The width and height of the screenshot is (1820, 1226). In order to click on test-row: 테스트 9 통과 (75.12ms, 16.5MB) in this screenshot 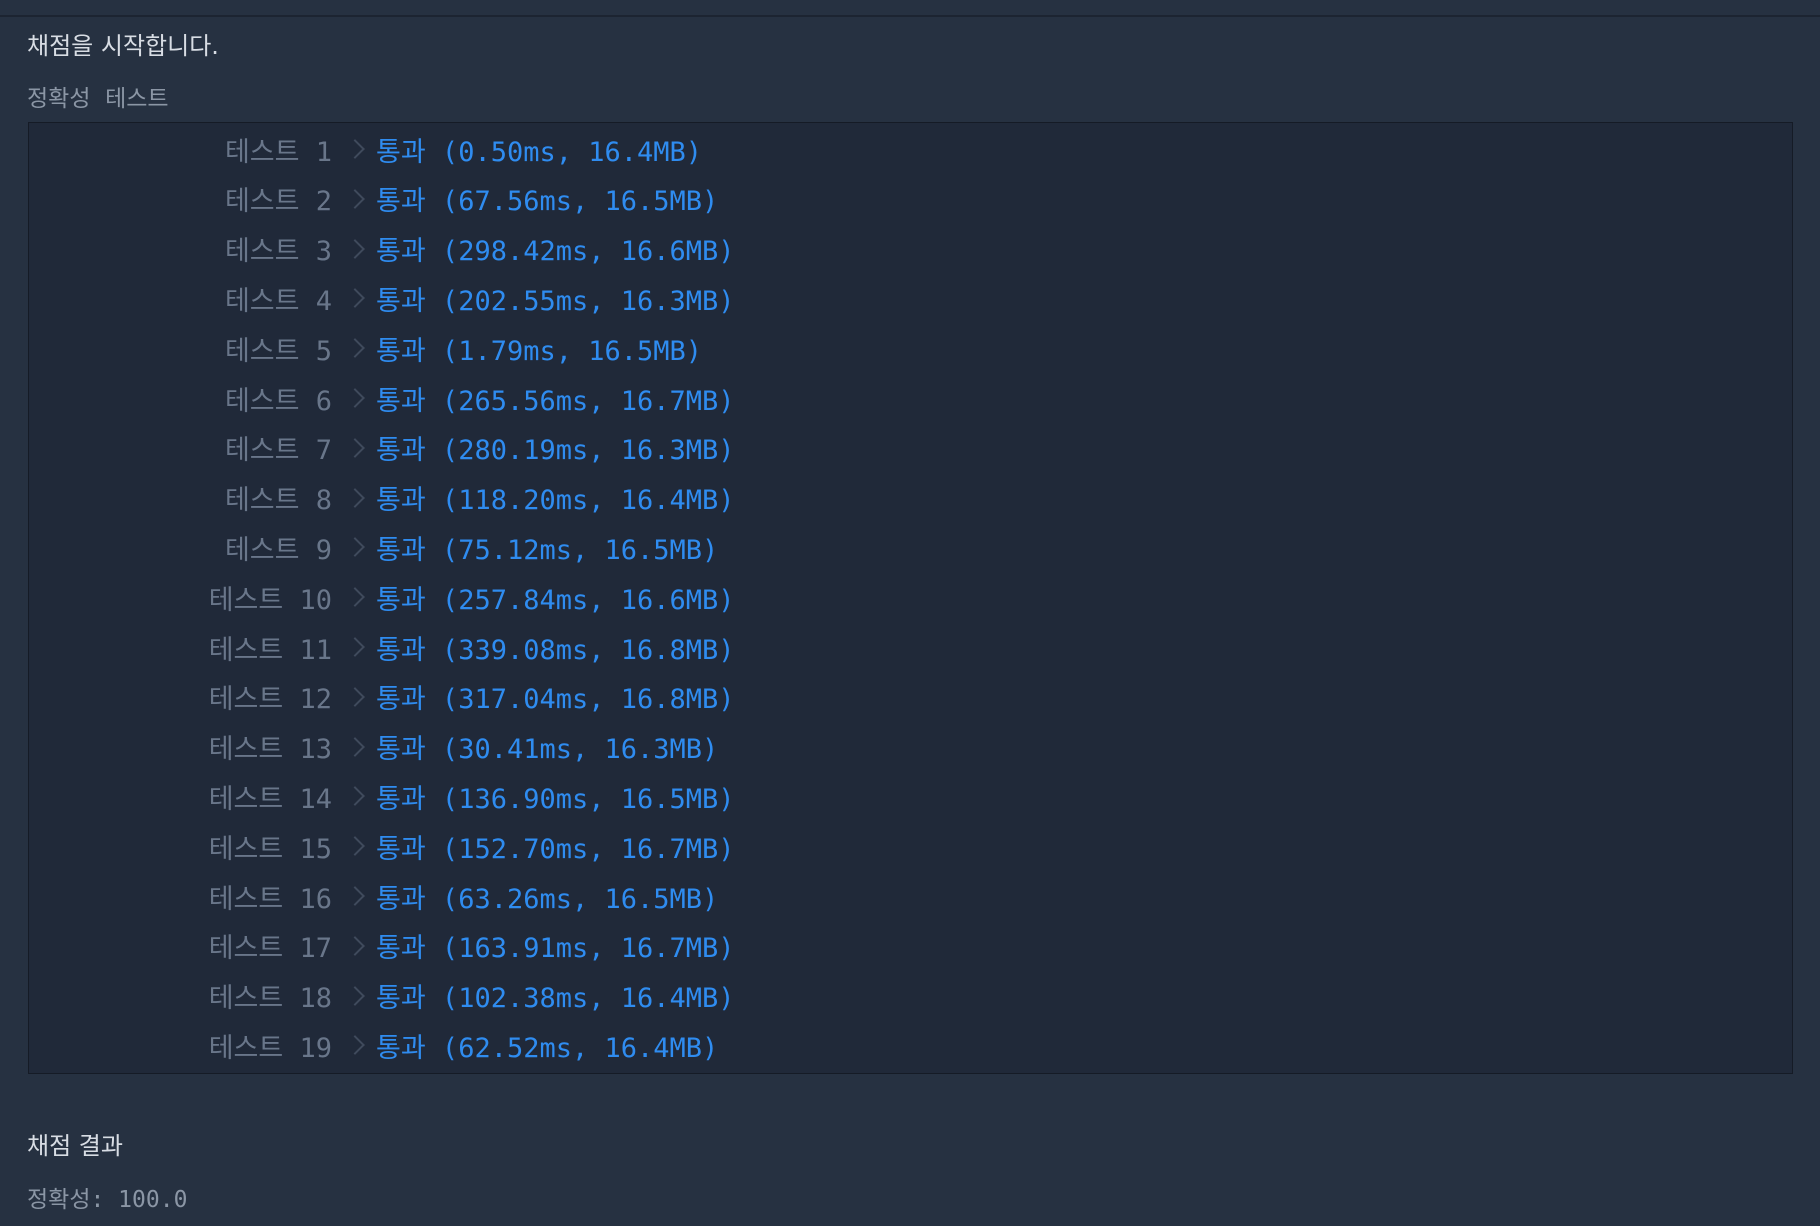, I will do `click(910, 547)`.